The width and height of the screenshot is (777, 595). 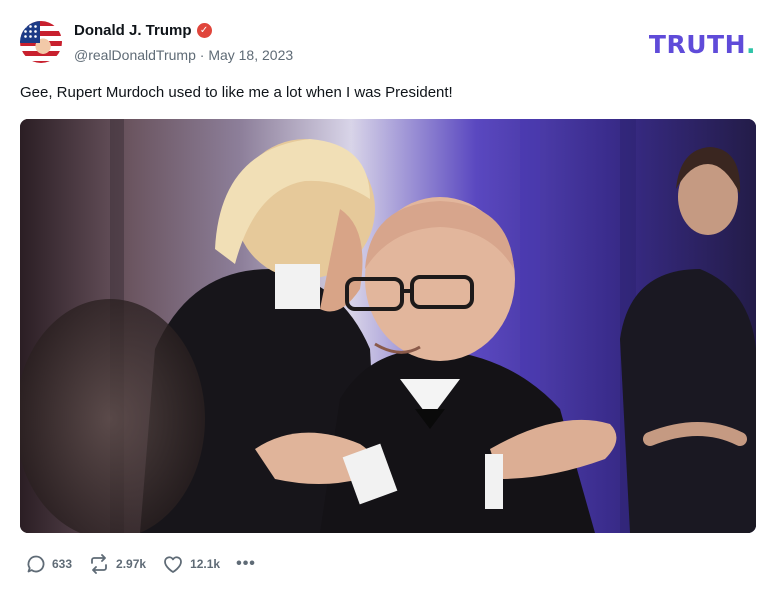 I want to click on avatar, so click(x=41, y=42).